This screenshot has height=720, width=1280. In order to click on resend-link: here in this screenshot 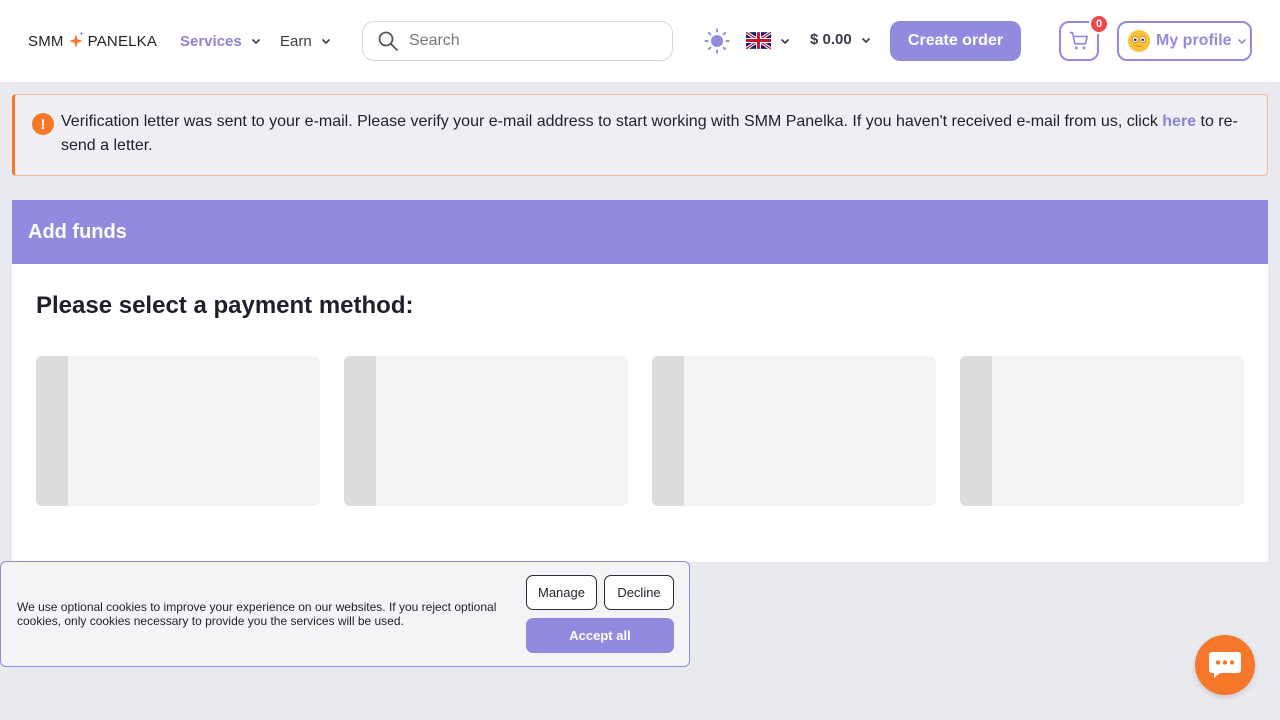, I will do `click(1179, 121)`.